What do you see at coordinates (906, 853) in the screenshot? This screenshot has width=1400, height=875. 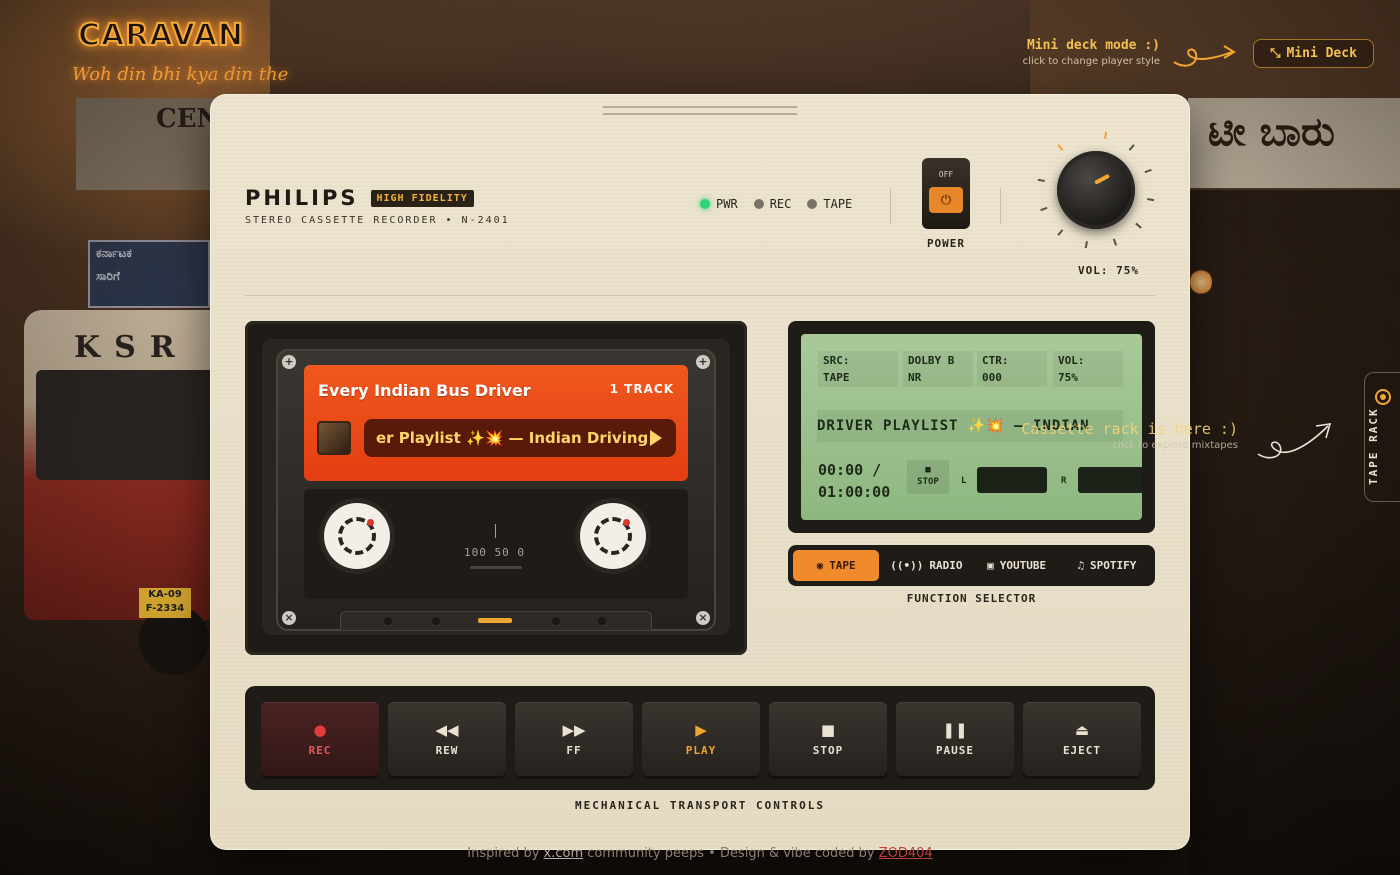 I see `footer-link-author: ZOD404` at bounding box center [906, 853].